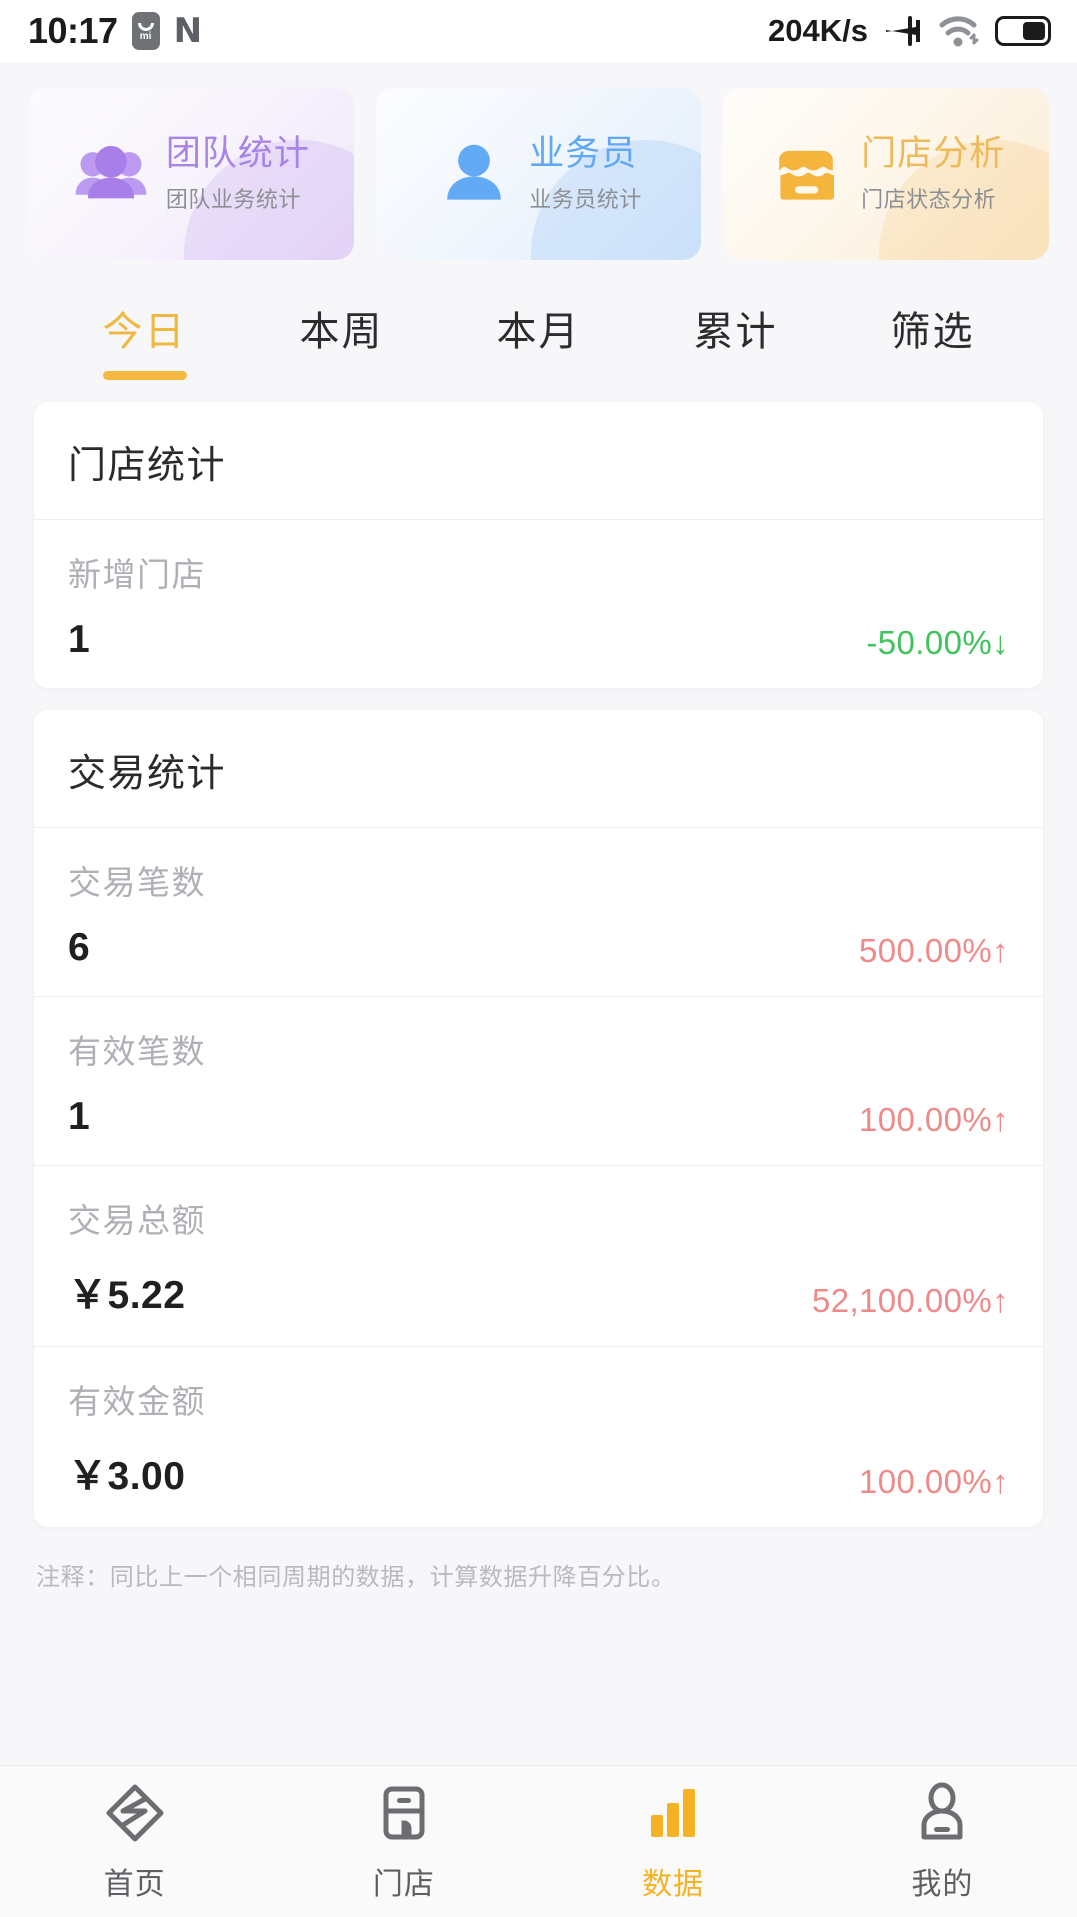 The height and width of the screenshot is (1917, 1077). I want to click on nav-item-store: 门店, so click(403, 1842).